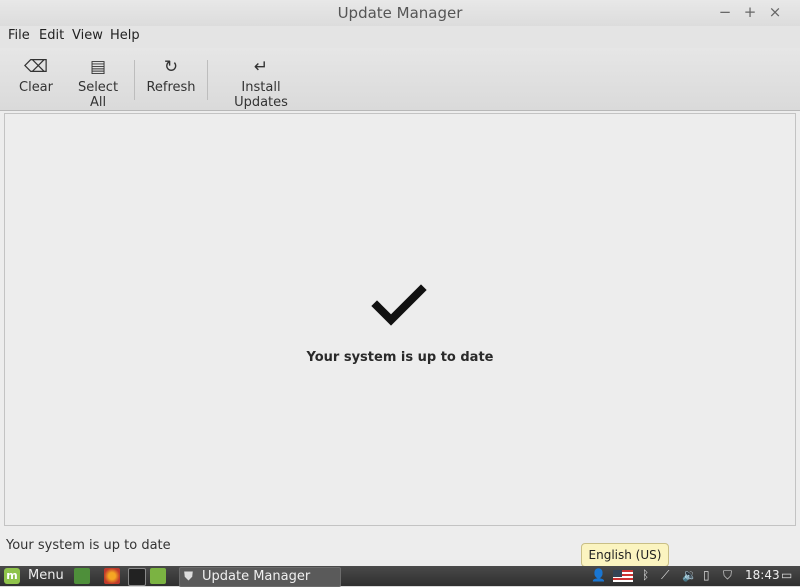 This screenshot has height=587, width=800. Describe the element at coordinates (786, 575) in the screenshot. I see `workspace-icon: ▭` at that location.